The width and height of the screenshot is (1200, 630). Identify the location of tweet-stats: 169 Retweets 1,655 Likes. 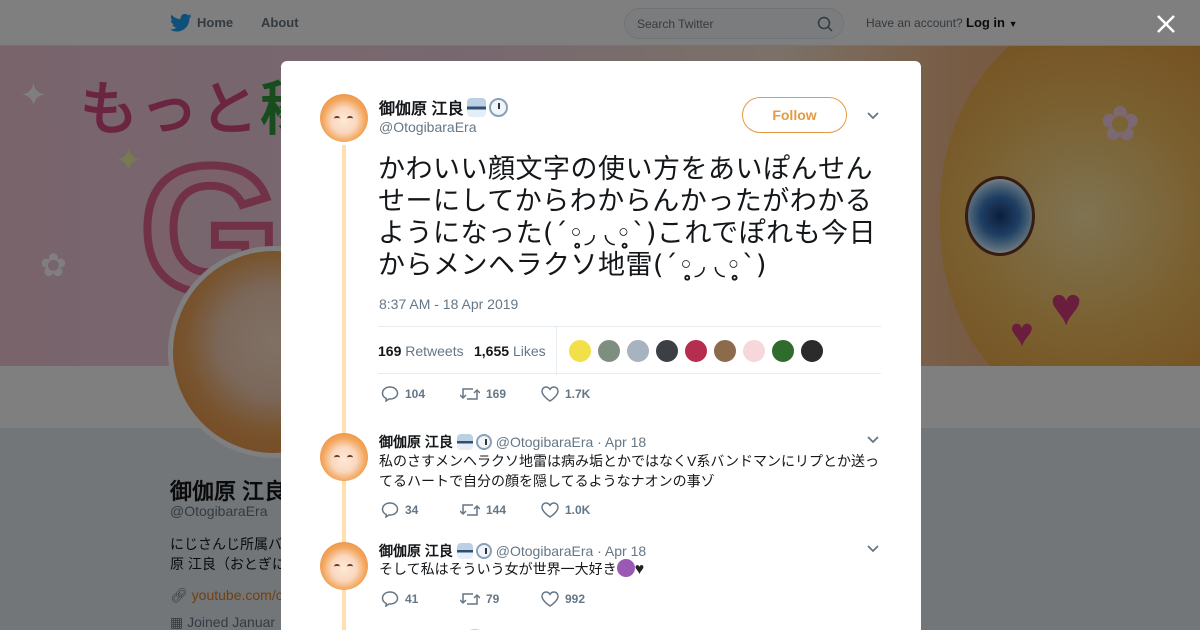
(629, 350).